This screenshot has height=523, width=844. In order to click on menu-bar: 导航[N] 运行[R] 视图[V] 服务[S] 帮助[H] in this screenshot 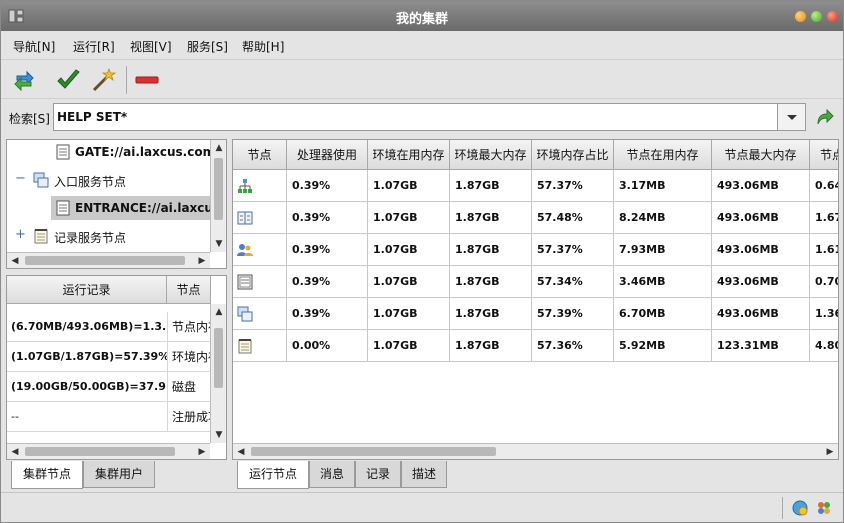, I will do `click(422, 45)`.